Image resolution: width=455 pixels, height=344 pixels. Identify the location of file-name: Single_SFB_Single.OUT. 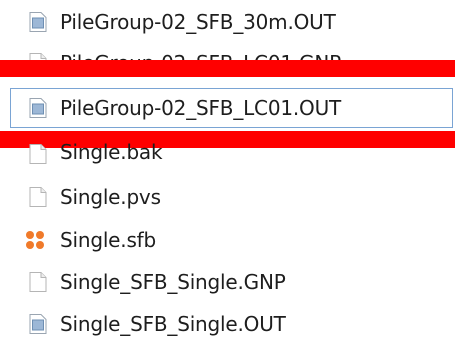
(173, 324).